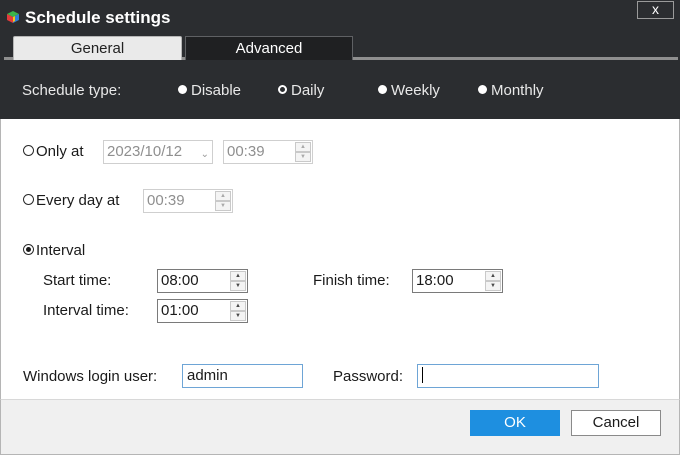 This screenshot has height=455, width=680. Describe the element at coordinates (616, 423) in the screenshot. I see `cancel-button: Cancel` at that location.